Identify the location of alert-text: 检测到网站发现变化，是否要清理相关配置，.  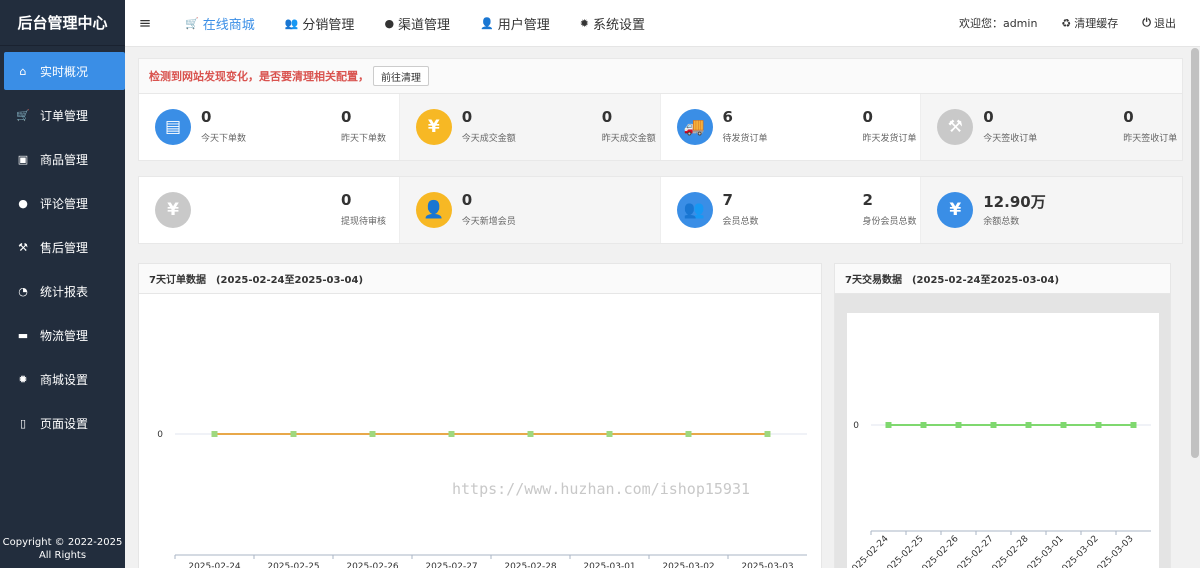
(259, 76).